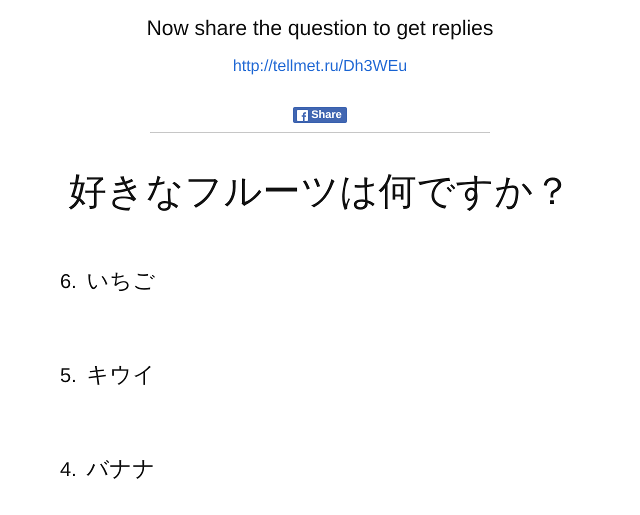 The image size is (640, 515). I want to click on question-title: 好きなフルーツは何ですか？, so click(320, 191).